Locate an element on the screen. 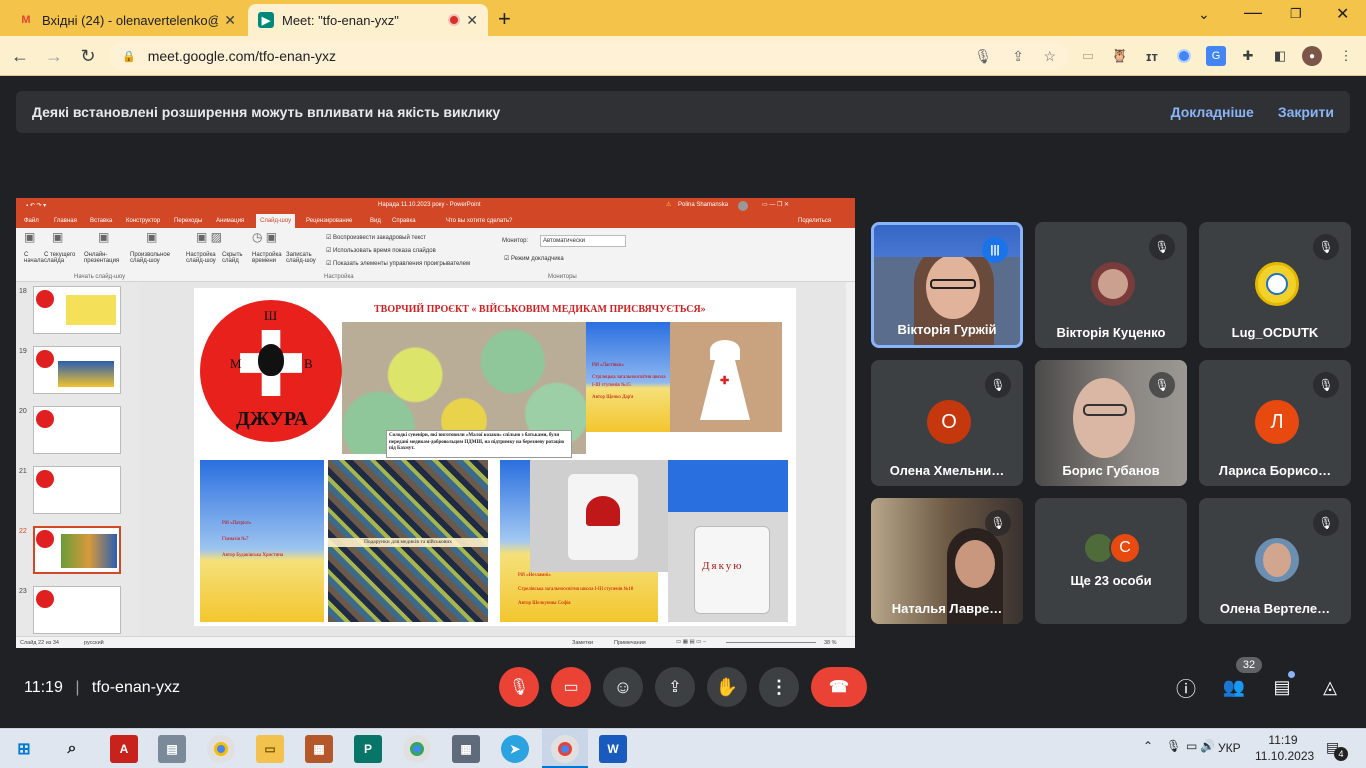  card-line: Автор Шелкунова Софія is located at coordinates (544, 603).